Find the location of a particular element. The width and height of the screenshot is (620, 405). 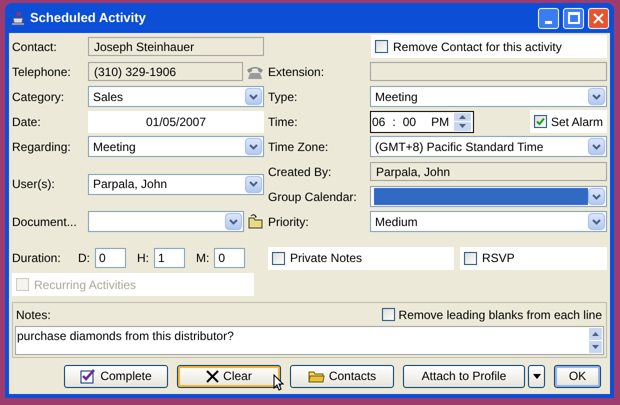

notes-text-area: purchase diamonds from this distributor? is located at coordinates (309, 340).